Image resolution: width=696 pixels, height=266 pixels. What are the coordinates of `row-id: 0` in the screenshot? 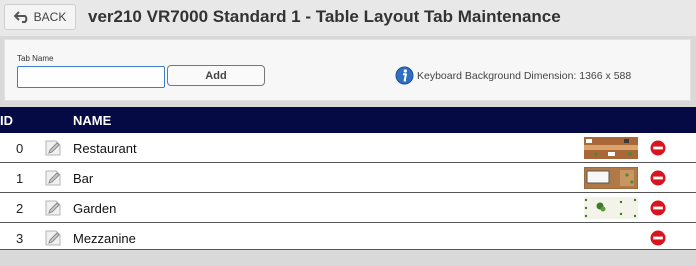 It's located at (20, 148).